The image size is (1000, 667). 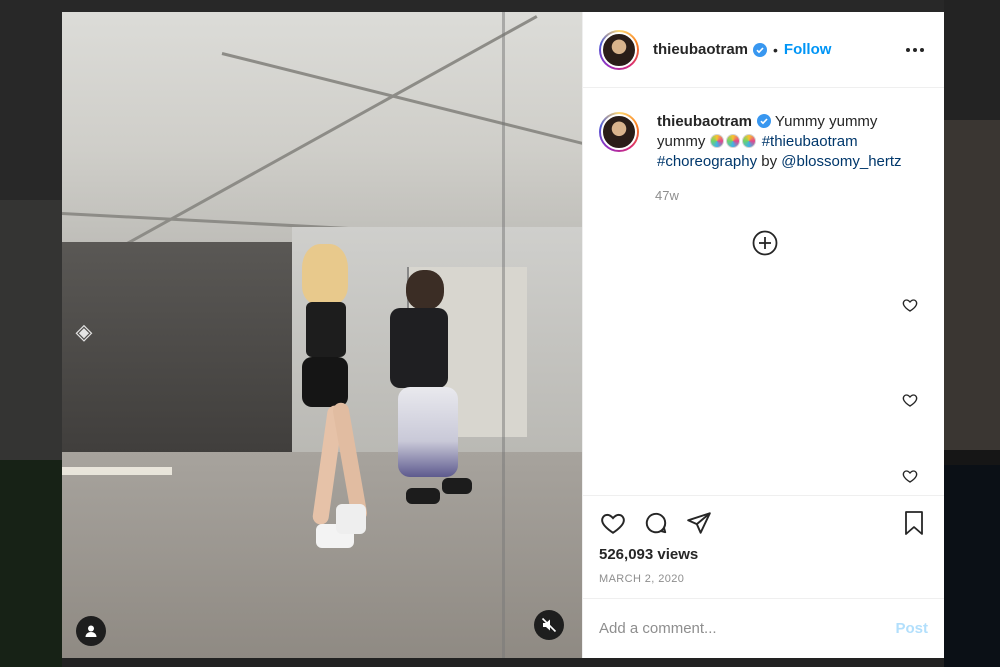 I want to click on post-actions: 526,093 views MARCH 2, 2020, so click(x=763, y=546).